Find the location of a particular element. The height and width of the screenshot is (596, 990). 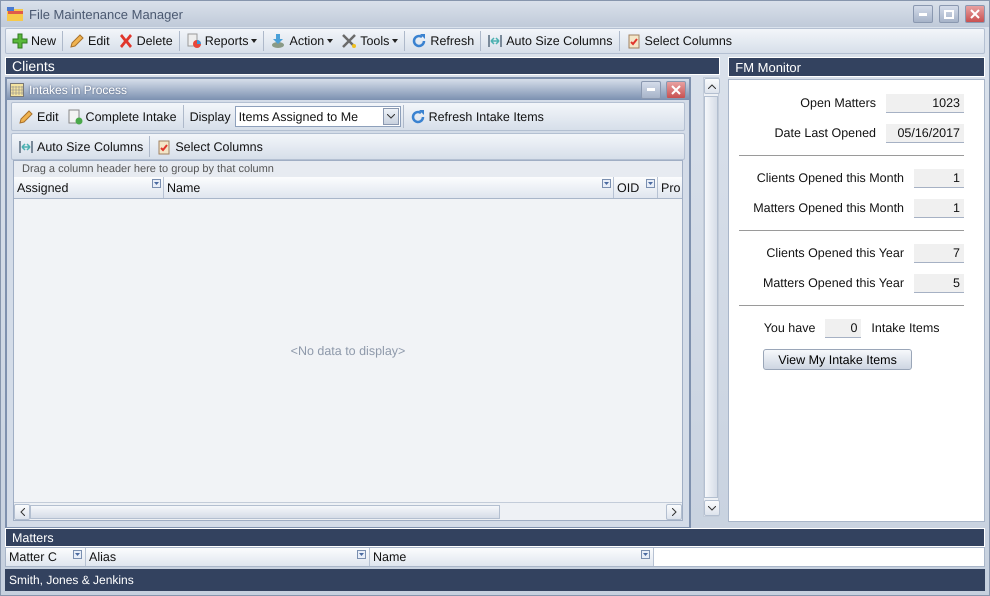

scroll-left-button is located at coordinates (22, 512).